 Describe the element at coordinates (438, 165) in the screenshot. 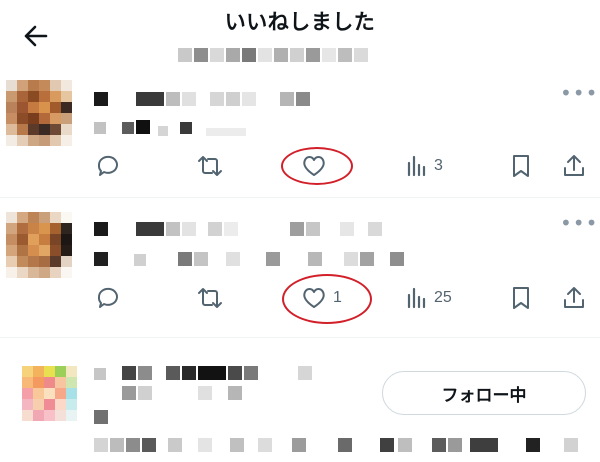

I see `views-count: 3` at that location.